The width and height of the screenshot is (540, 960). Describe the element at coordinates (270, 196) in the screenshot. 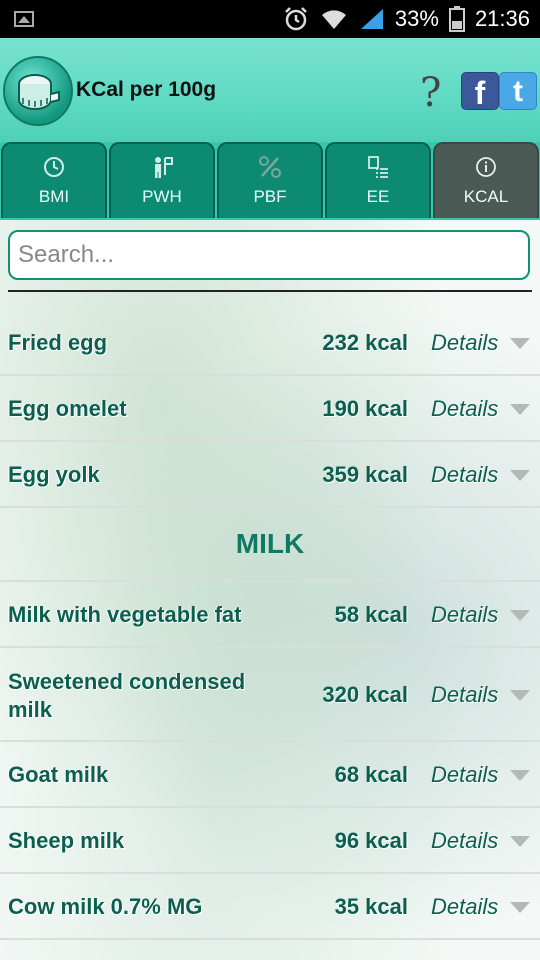

I see `tab-label: PBF` at that location.